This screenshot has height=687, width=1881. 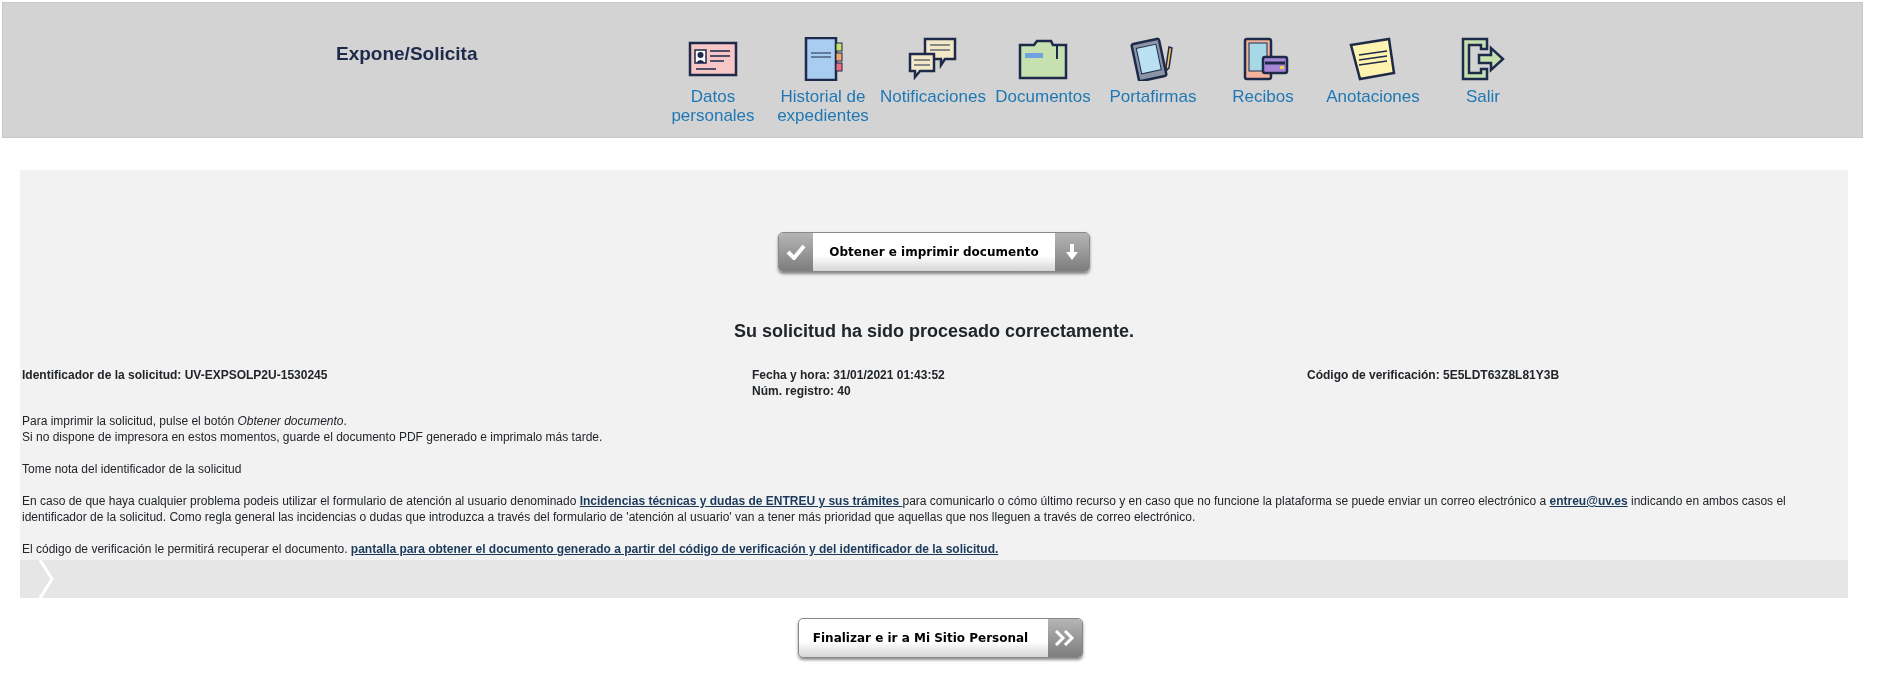 What do you see at coordinates (1373, 81) in the screenshot?
I see `nav-link: Anotaciones` at bounding box center [1373, 81].